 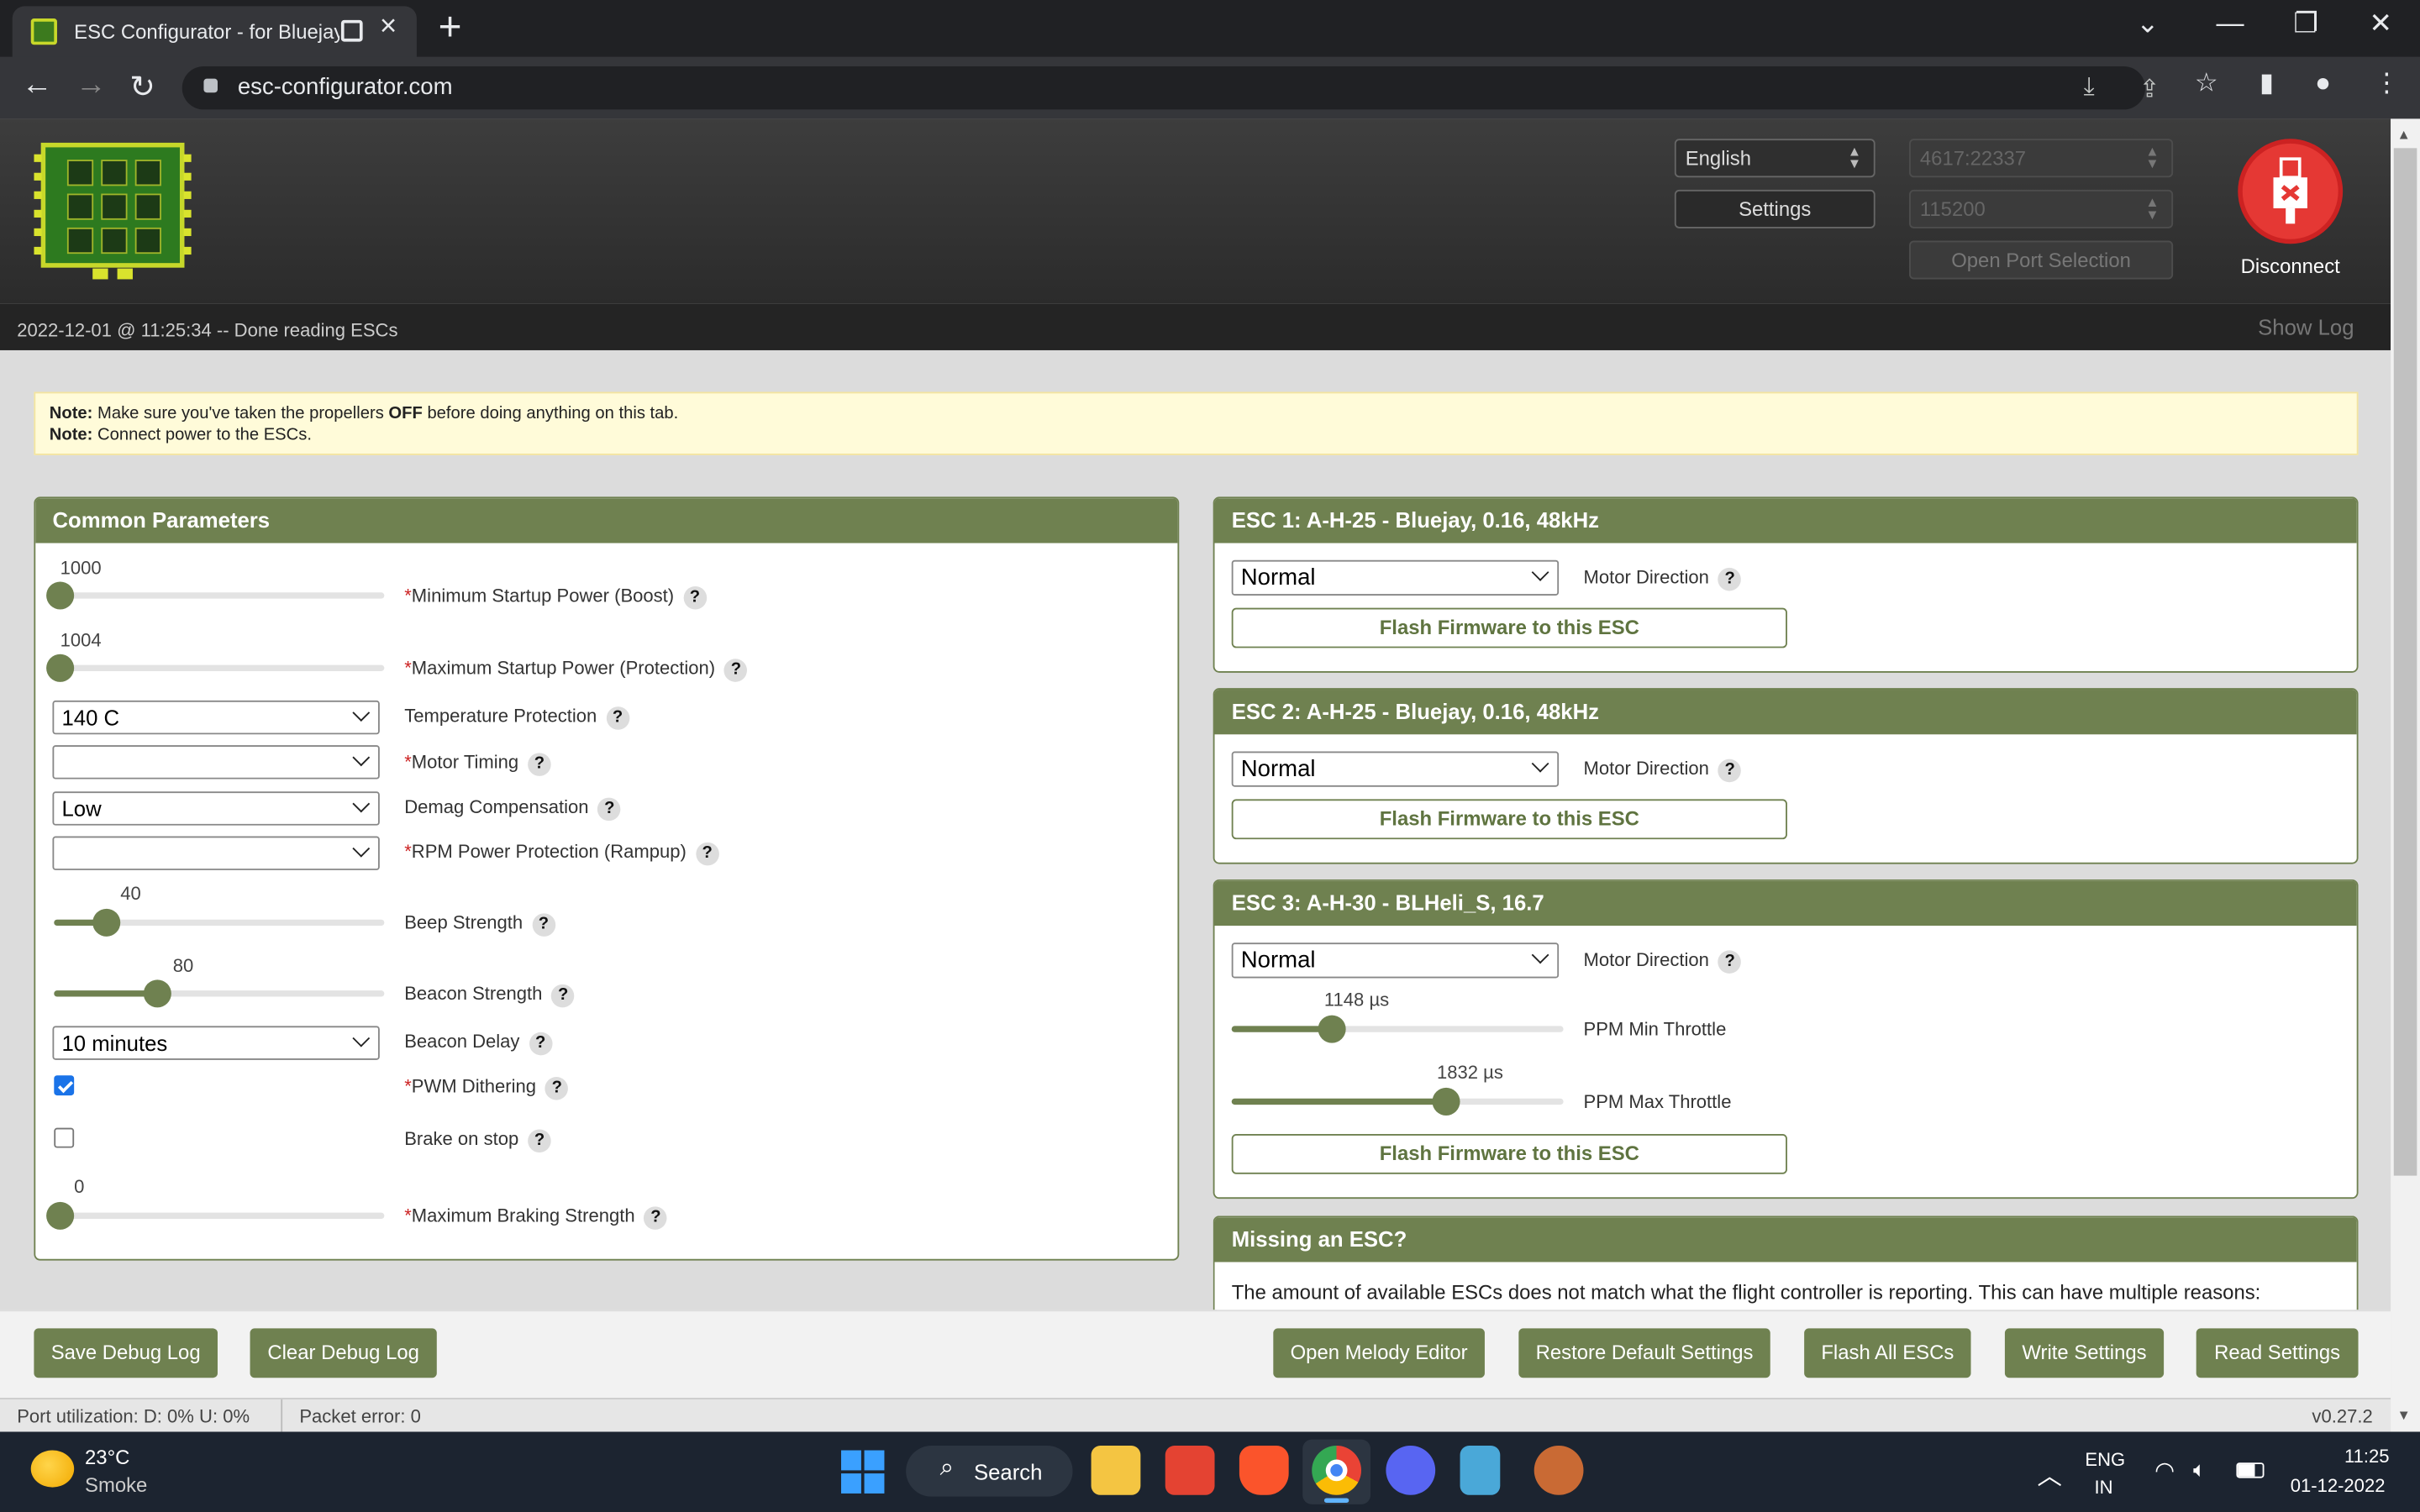 I want to click on ppm-min-label: PPM Min Throttle, so click(x=1655, y=1029).